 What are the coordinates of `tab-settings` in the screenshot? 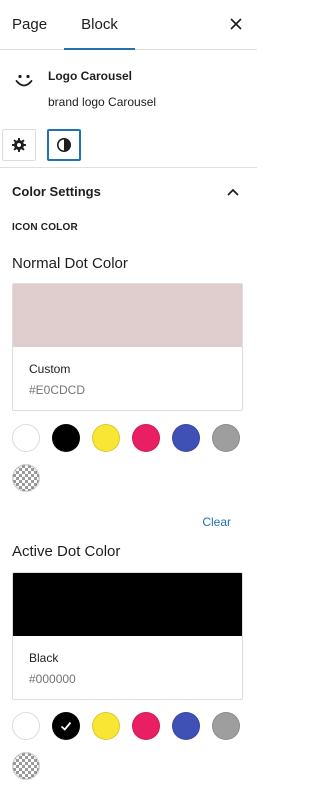 It's located at (19, 145).